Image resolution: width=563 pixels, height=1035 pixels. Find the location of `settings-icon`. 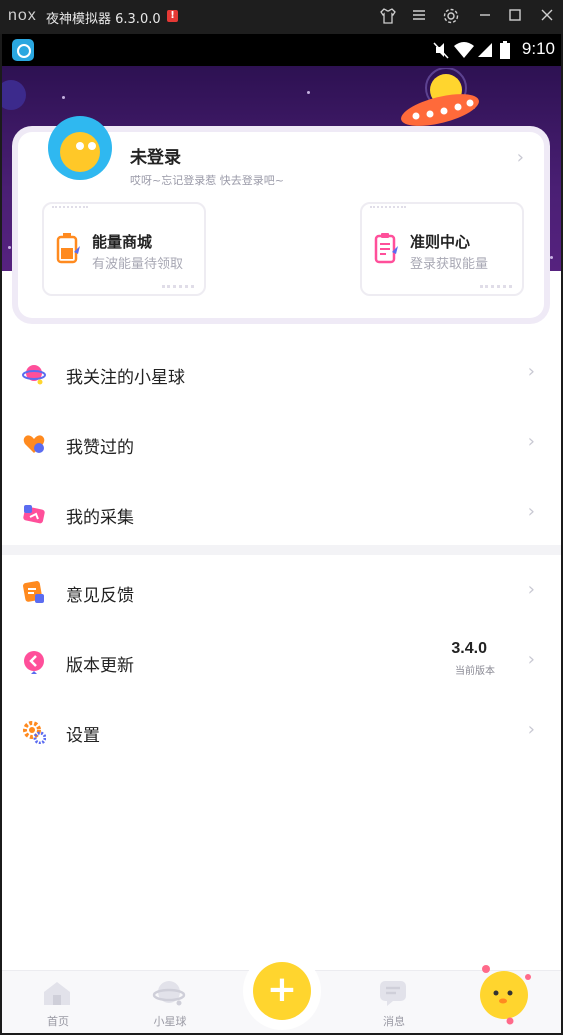

settings-icon is located at coordinates (451, 17).